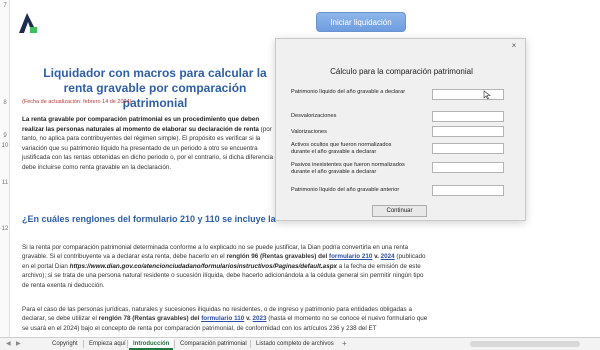 This screenshot has height=350, width=600. What do you see at coordinates (18, 343) in the screenshot?
I see `next-sheet-icon: ▶` at bounding box center [18, 343].